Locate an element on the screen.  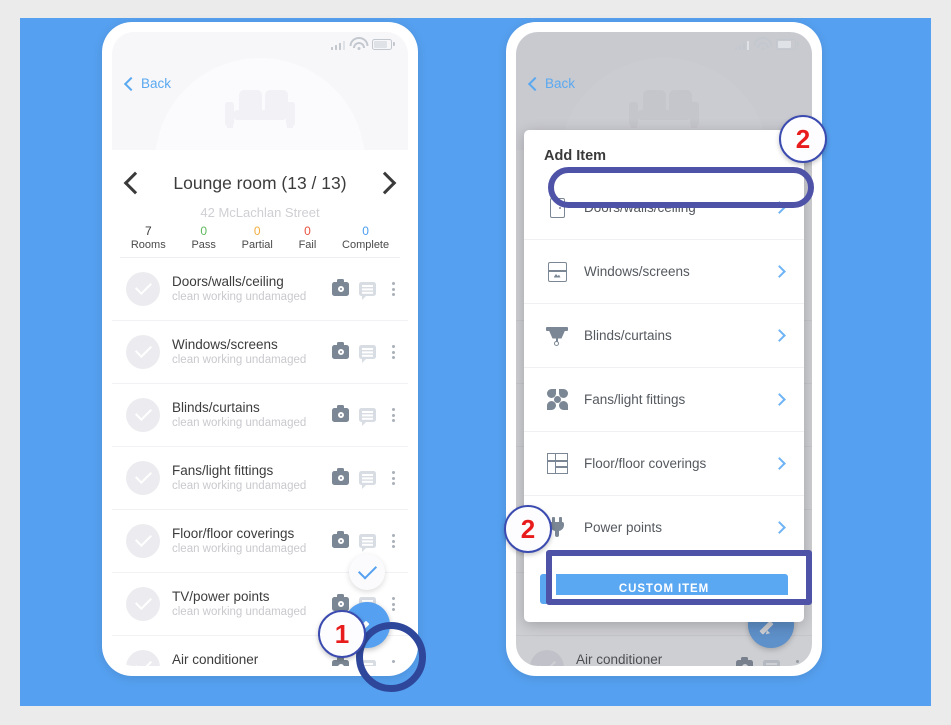
floorplan-icon is located at coordinates (557, 463).